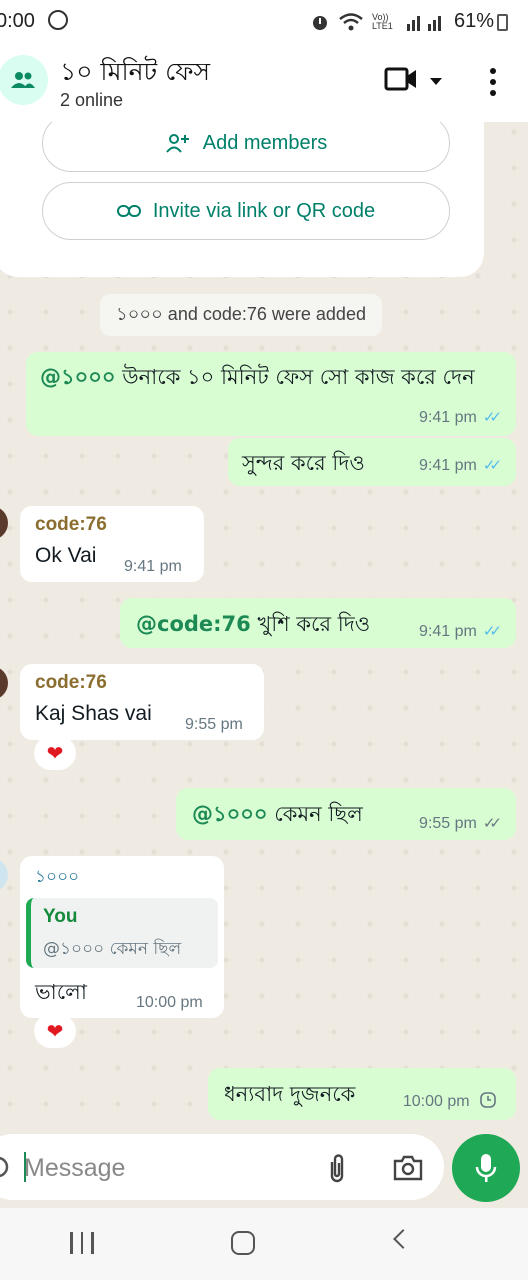 This screenshot has width=528, height=1280. I want to click on mic-icon, so click(486, 1168).